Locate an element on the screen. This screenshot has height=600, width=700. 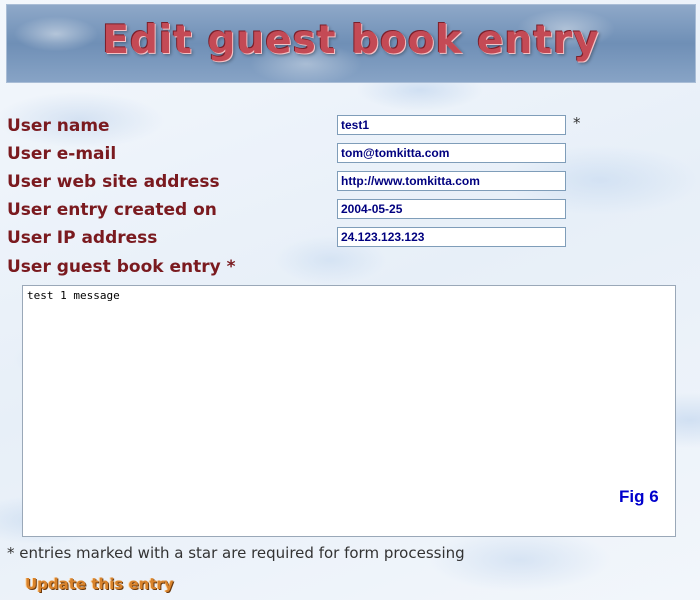
user-email-field: tom@tomkitta.com is located at coordinates (451, 153).